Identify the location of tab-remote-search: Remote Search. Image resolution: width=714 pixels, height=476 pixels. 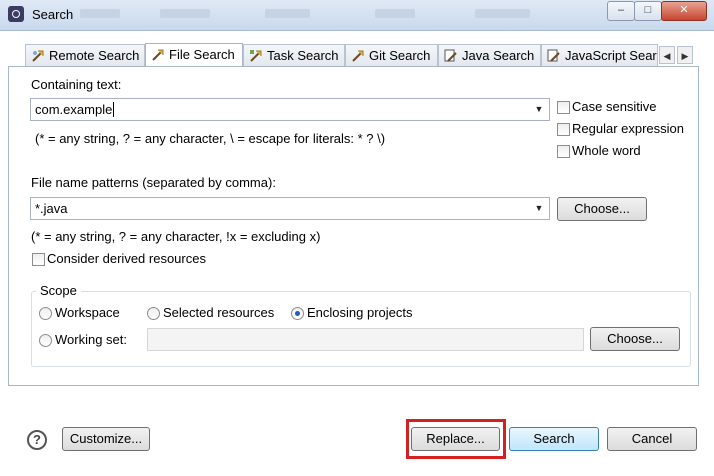
(85, 55).